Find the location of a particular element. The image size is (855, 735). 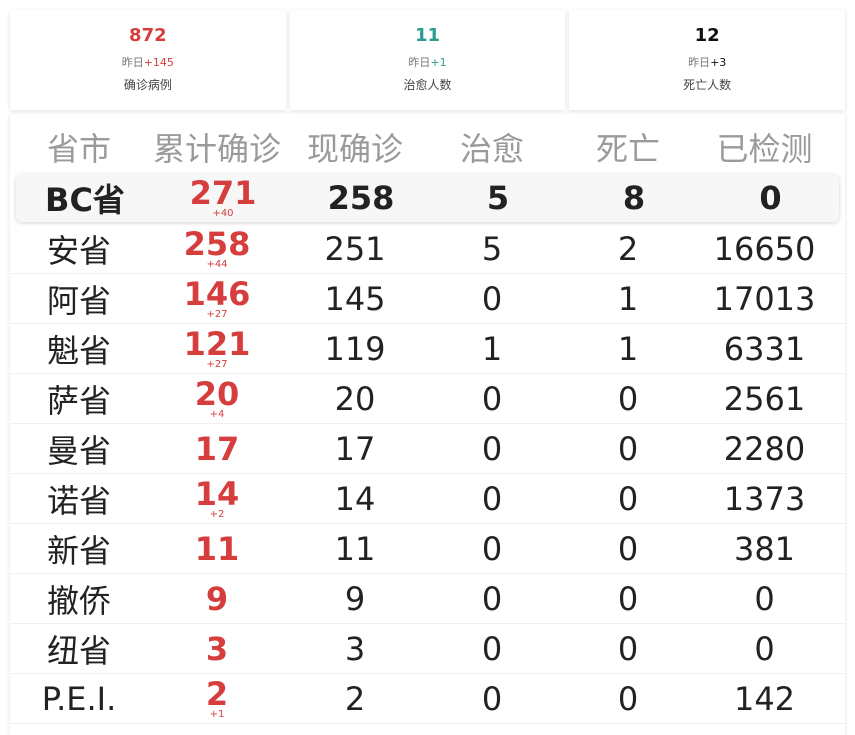

row-deaths: 2 is located at coordinates (628, 248).